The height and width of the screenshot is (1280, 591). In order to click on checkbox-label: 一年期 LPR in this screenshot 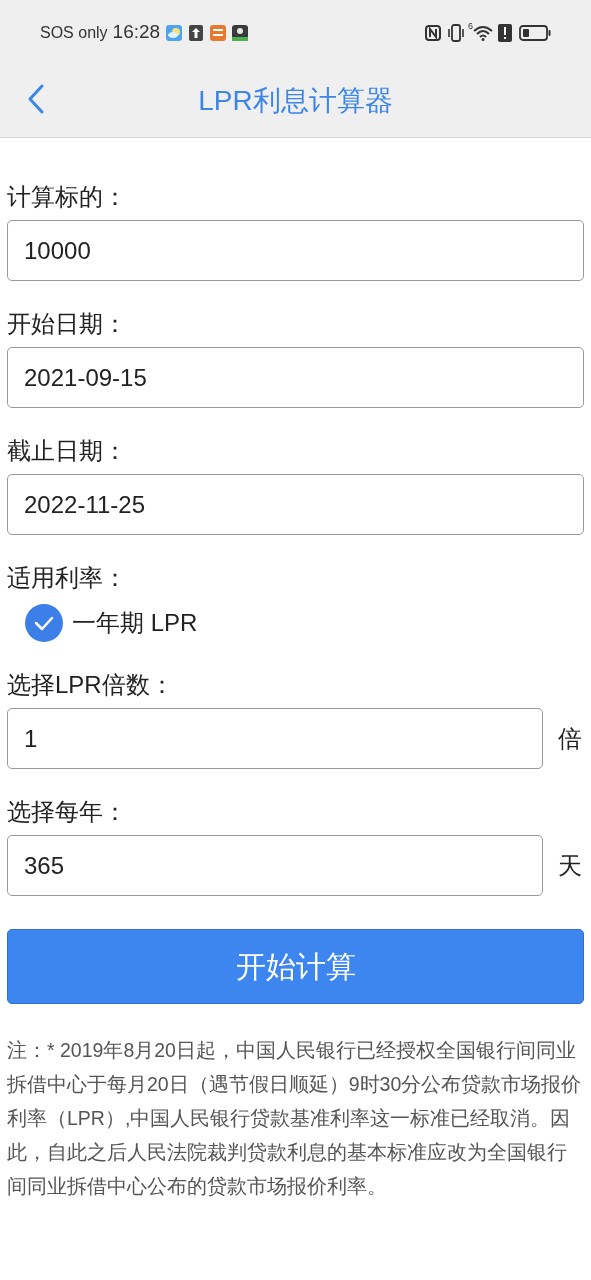, I will do `click(135, 623)`.